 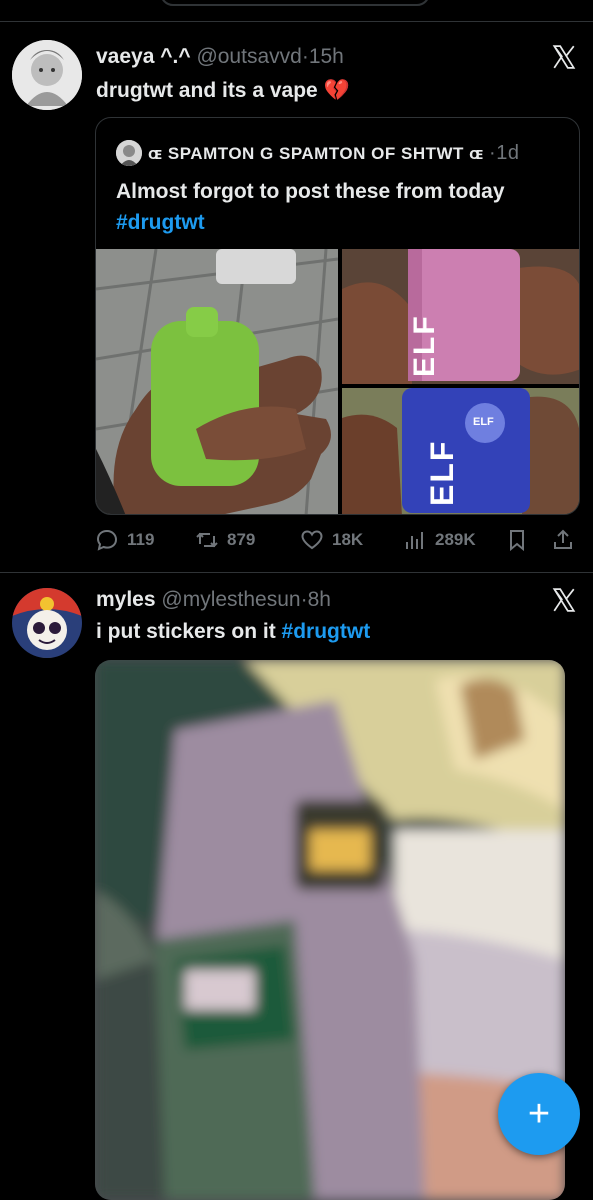 I want to click on timestamp: 8h, so click(x=319, y=599).